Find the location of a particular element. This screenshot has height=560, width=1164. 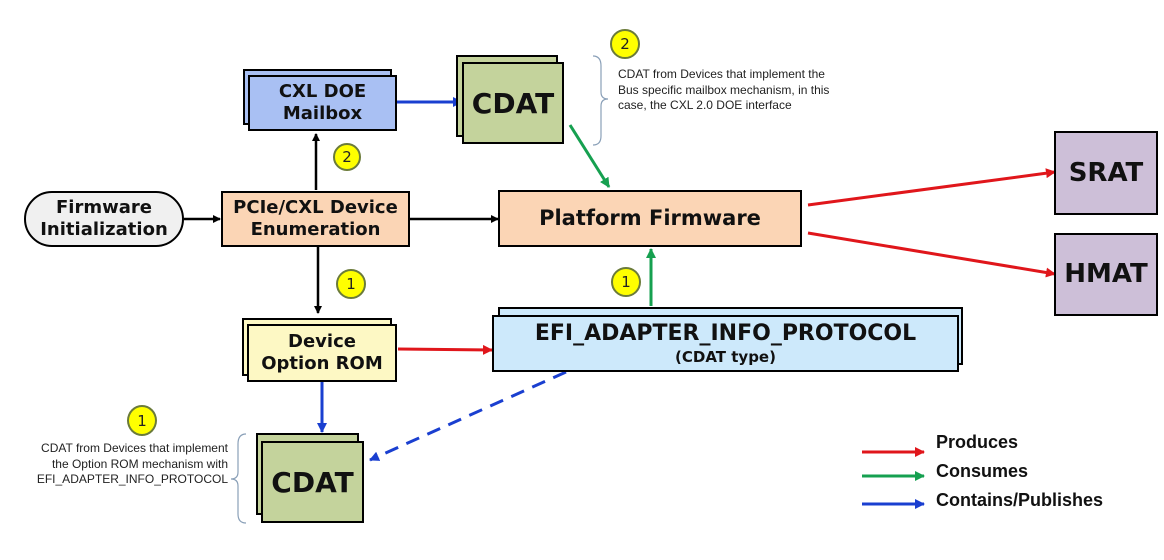

arrow-optionrom-to-efi is located at coordinates (445, 349).